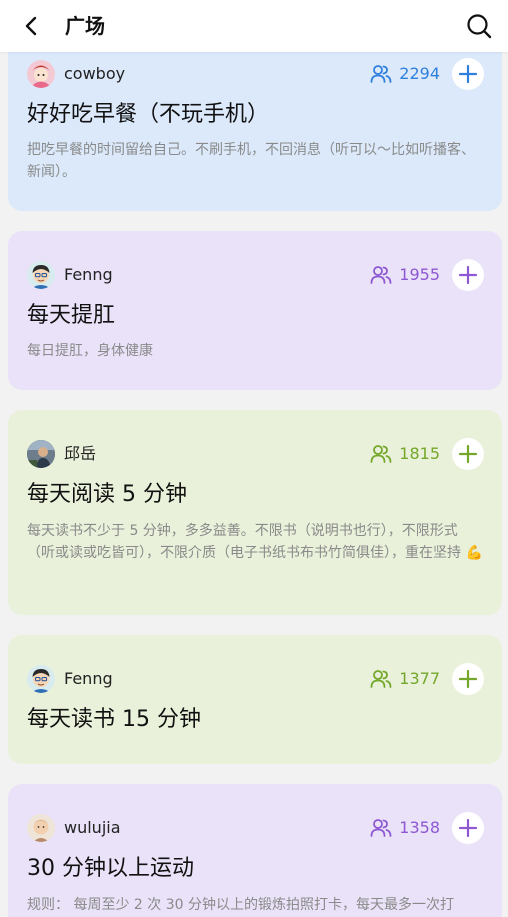 This screenshot has height=917, width=508. What do you see at coordinates (419, 453) in the screenshot?
I see `member-count-value: 1815` at bounding box center [419, 453].